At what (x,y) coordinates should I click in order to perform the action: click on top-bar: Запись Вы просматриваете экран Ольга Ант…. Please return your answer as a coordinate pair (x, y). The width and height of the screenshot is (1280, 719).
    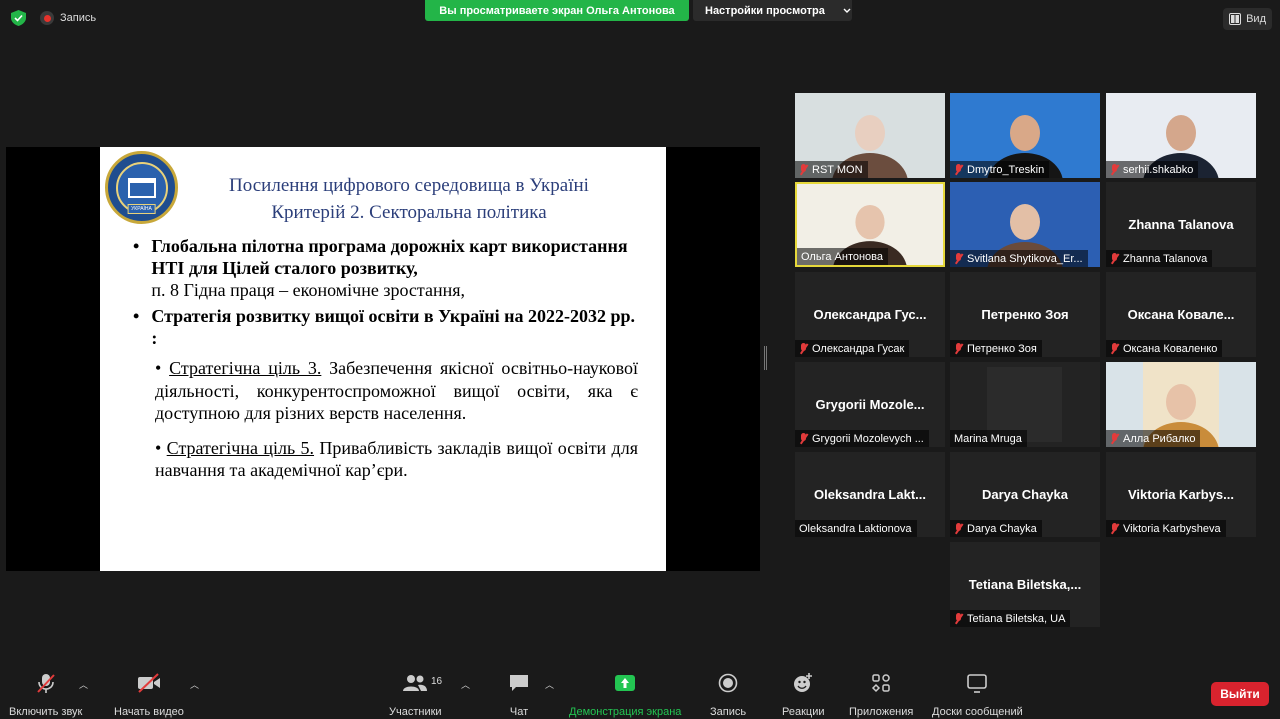
    Looking at the image, I should click on (640, 18).